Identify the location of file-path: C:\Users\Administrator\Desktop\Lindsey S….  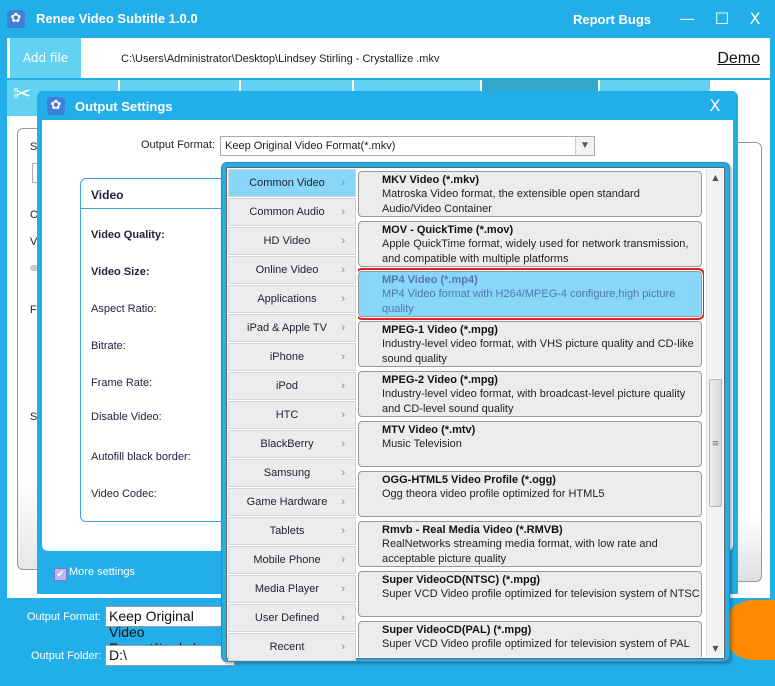
(280, 59).